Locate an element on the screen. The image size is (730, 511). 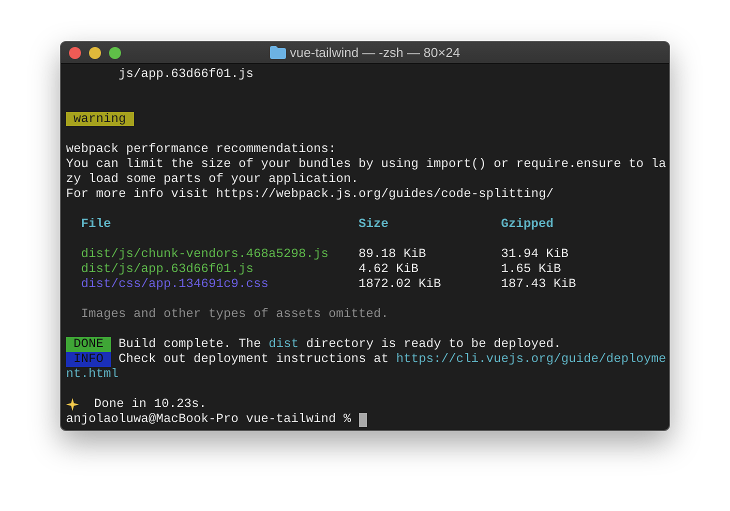
status-badge: DONE is located at coordinates (89, 344).